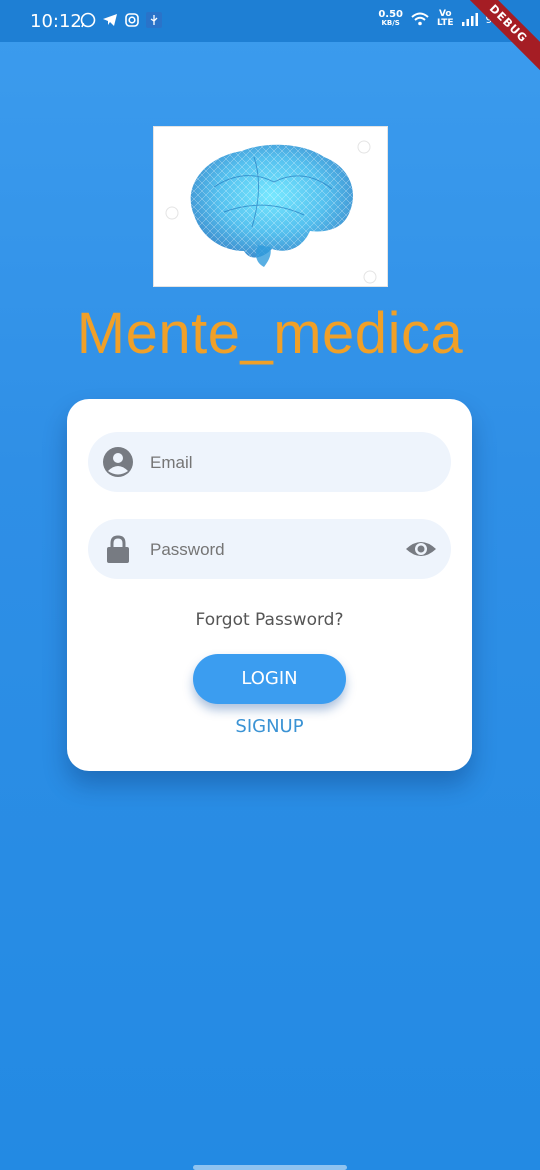 The height and width of the screenshot is (1170, 540). Describe the element at coordinates (269, 620) in the screenshot. I see `forgot-password-link: Forgot Password?` at that location.